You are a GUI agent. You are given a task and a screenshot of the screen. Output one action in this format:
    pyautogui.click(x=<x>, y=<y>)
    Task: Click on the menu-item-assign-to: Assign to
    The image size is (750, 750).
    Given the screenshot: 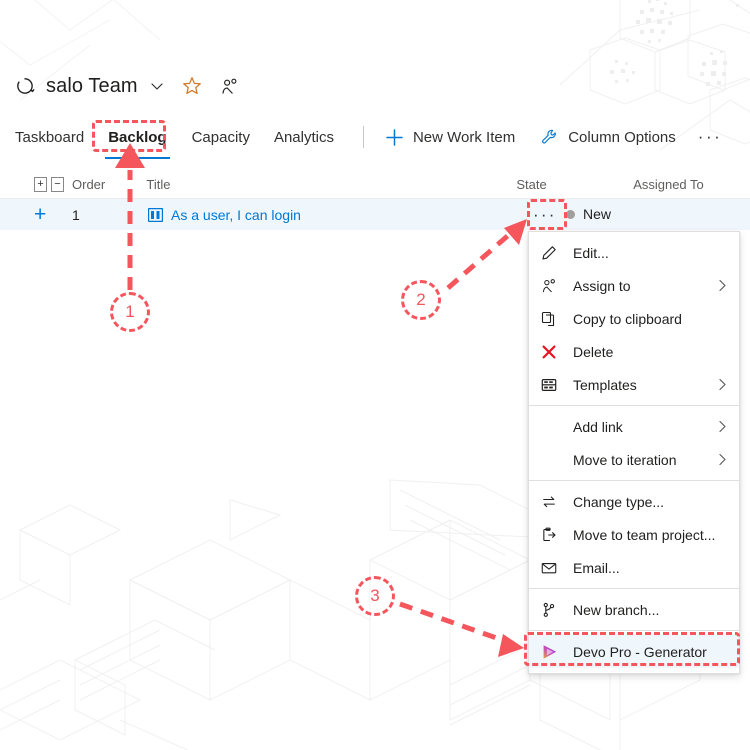 What is the action you would take?
    pyautogui.click(x=634, y=285)
    